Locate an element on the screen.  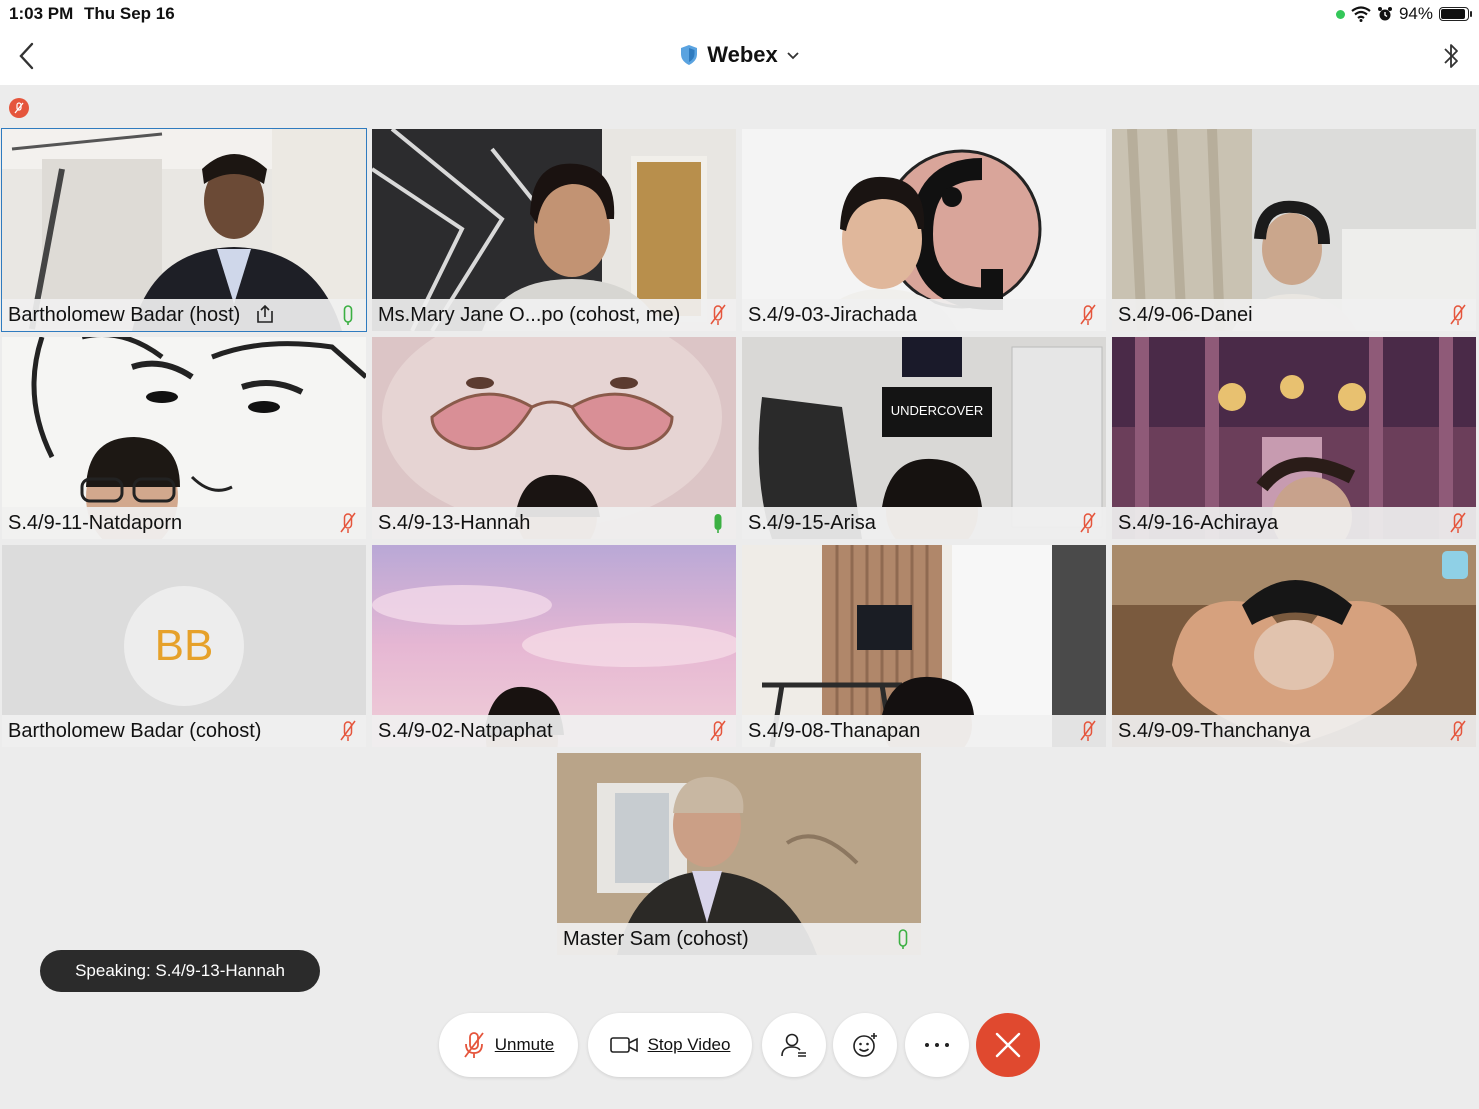
bluetooth-icon is located at coordinates (1451, 56).